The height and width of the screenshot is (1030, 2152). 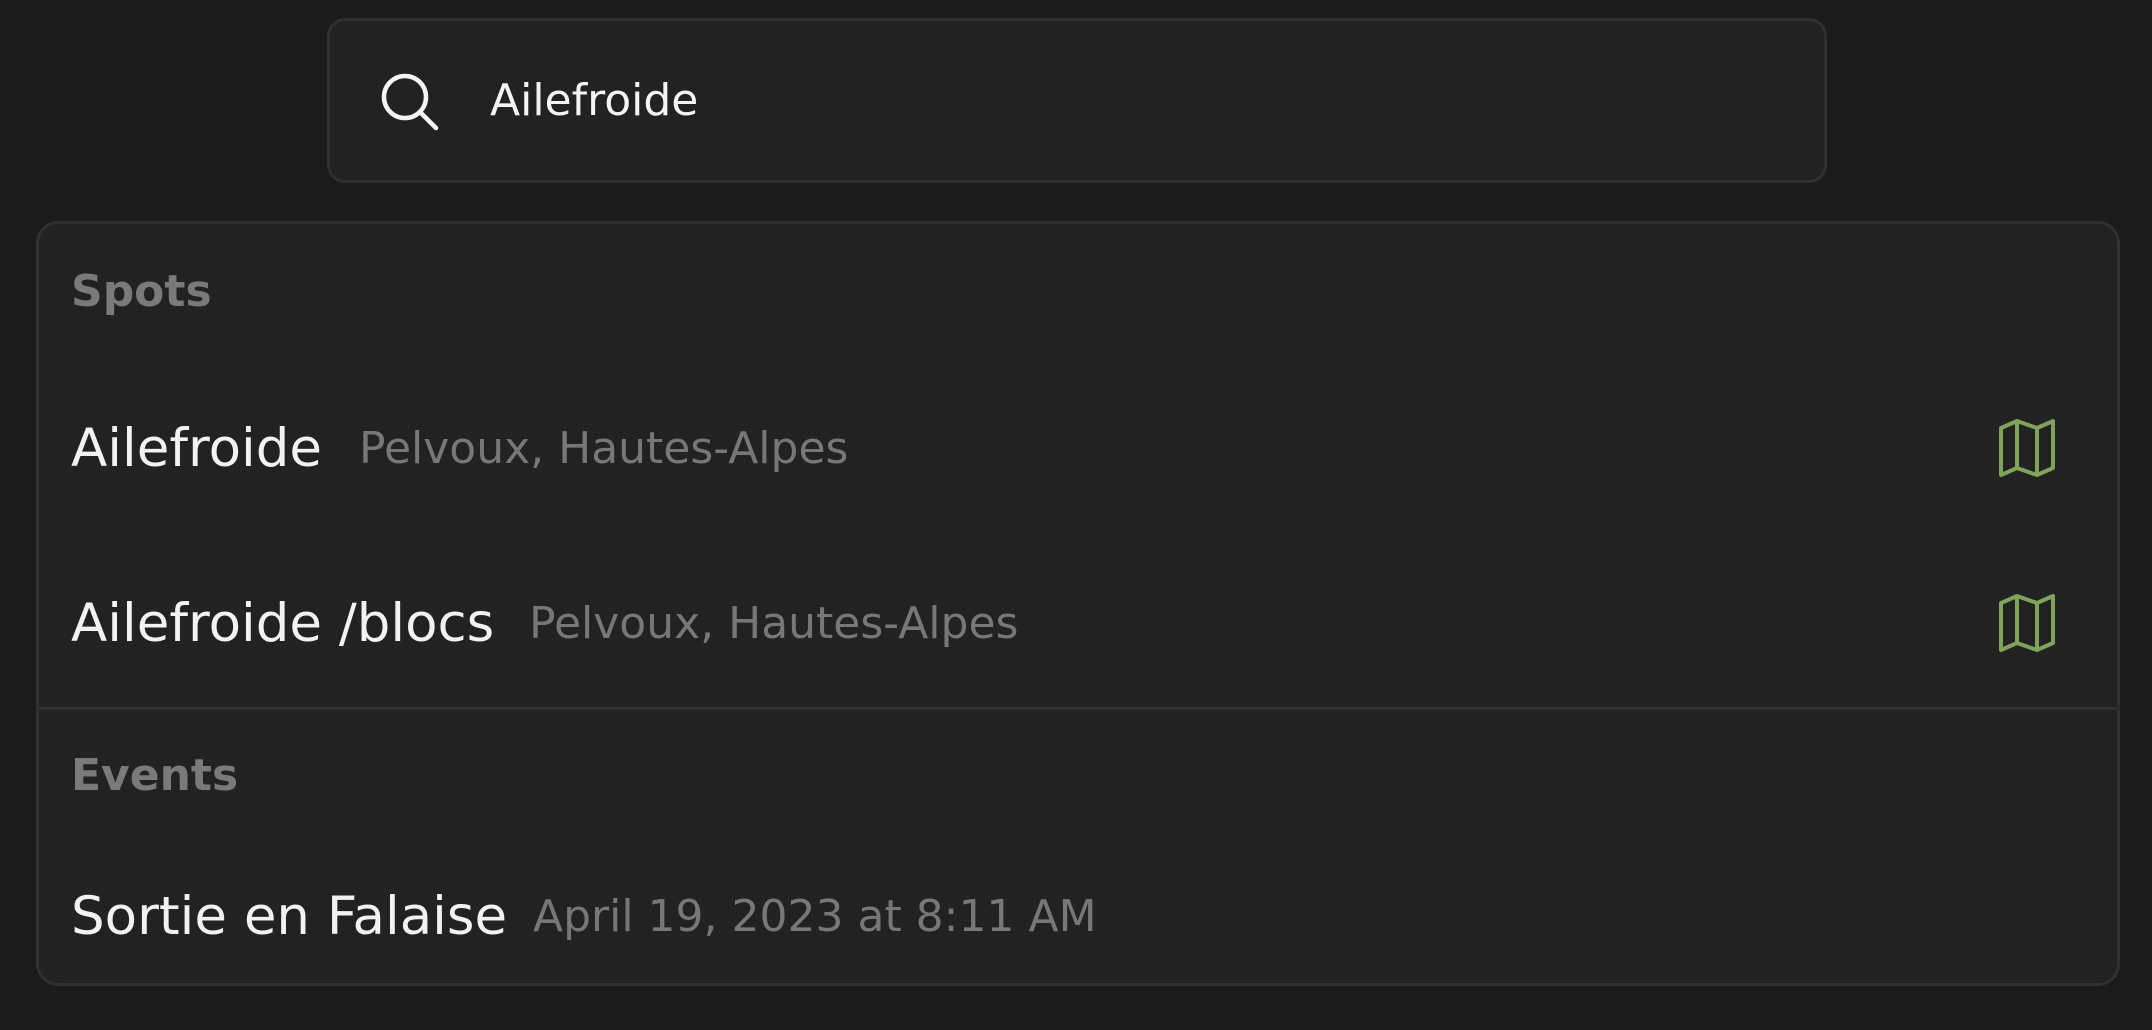 I want to click on spot-result-ailefroide-blocs: Ailefroide /blocs Pelvoux, Hautes-Alpes, so click(x=1078, y=623).